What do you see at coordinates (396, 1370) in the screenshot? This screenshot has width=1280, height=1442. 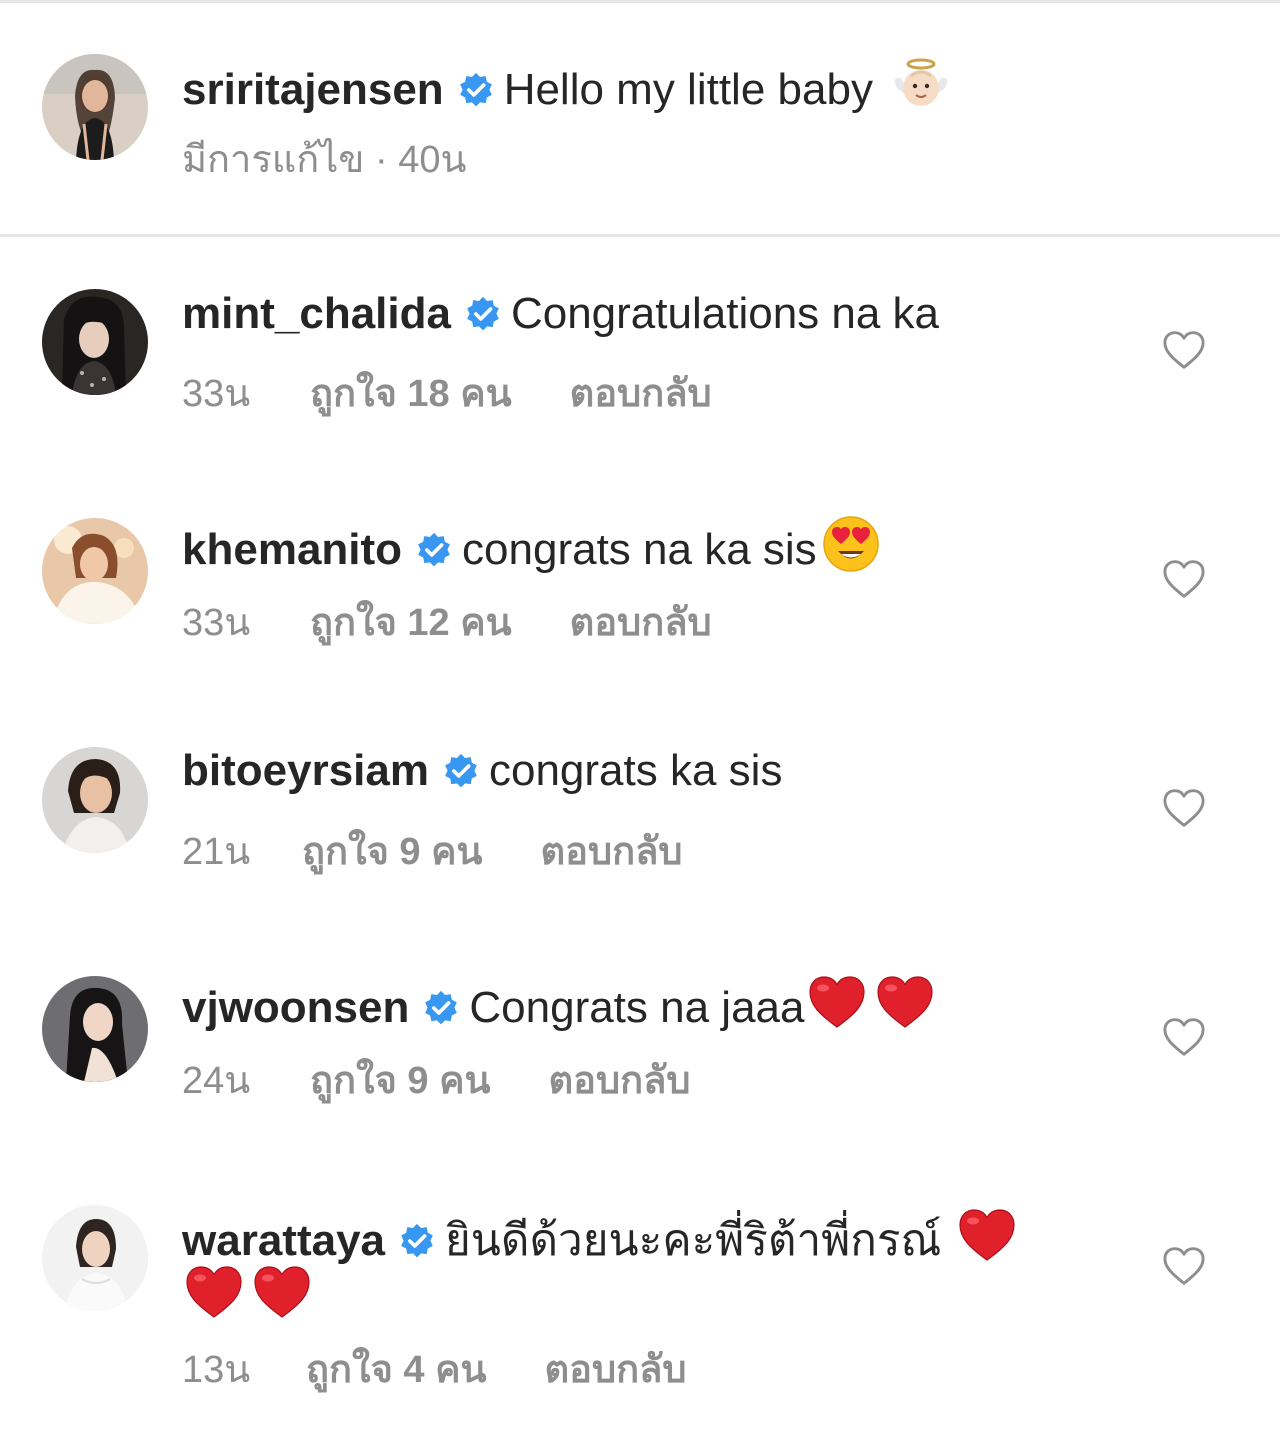 I see `comment-likes: ถูกใจ 4 คน` at bounding box center [396, 1370].